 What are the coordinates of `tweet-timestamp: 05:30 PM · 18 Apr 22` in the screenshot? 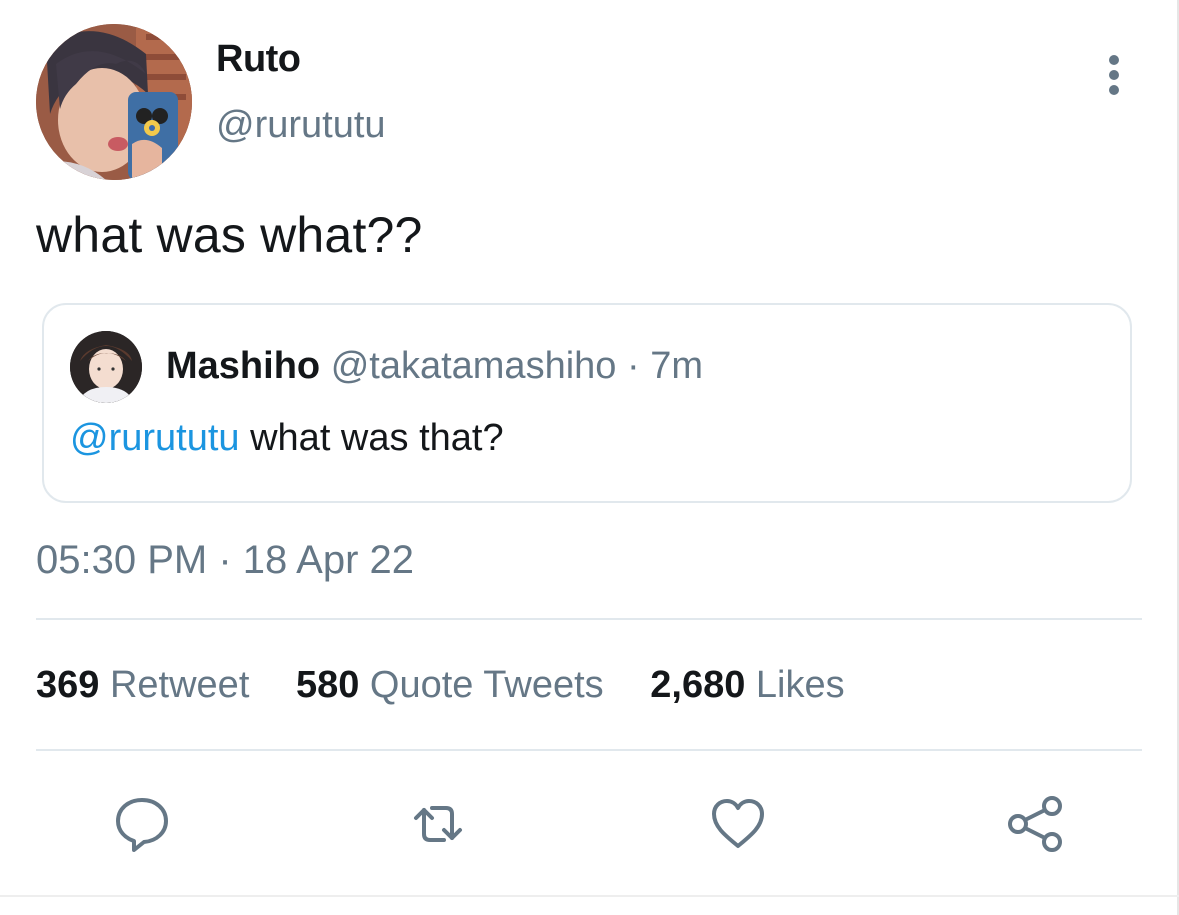 It's located at (225, 560).